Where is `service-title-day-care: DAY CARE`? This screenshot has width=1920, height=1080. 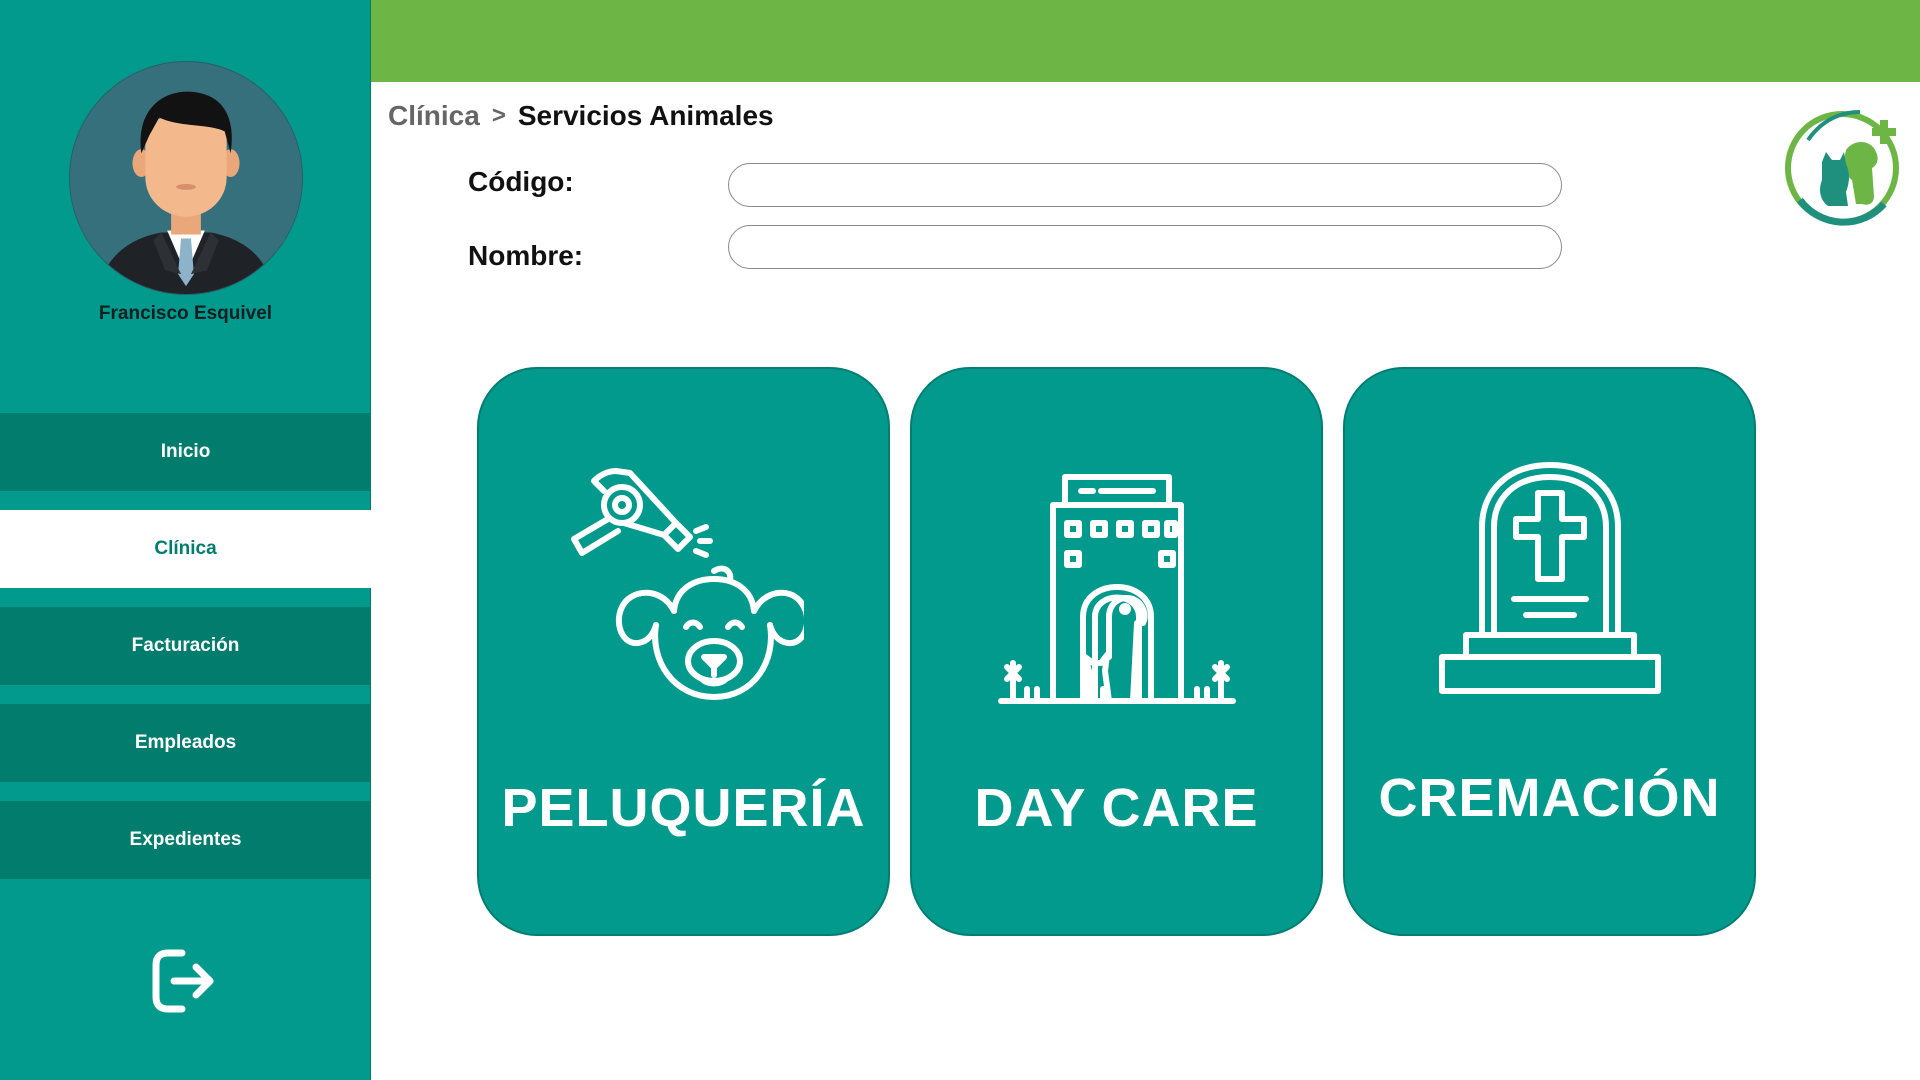 service-title-day-care: DAY CARE is located at coordinates (1116, 808).